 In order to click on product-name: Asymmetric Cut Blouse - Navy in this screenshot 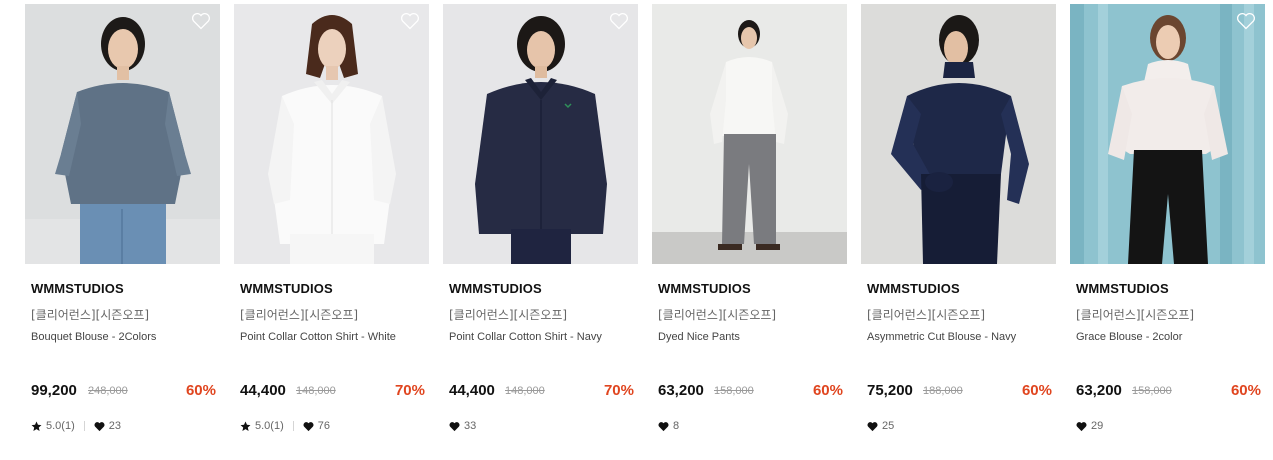, I will do `click(941, 337)`.